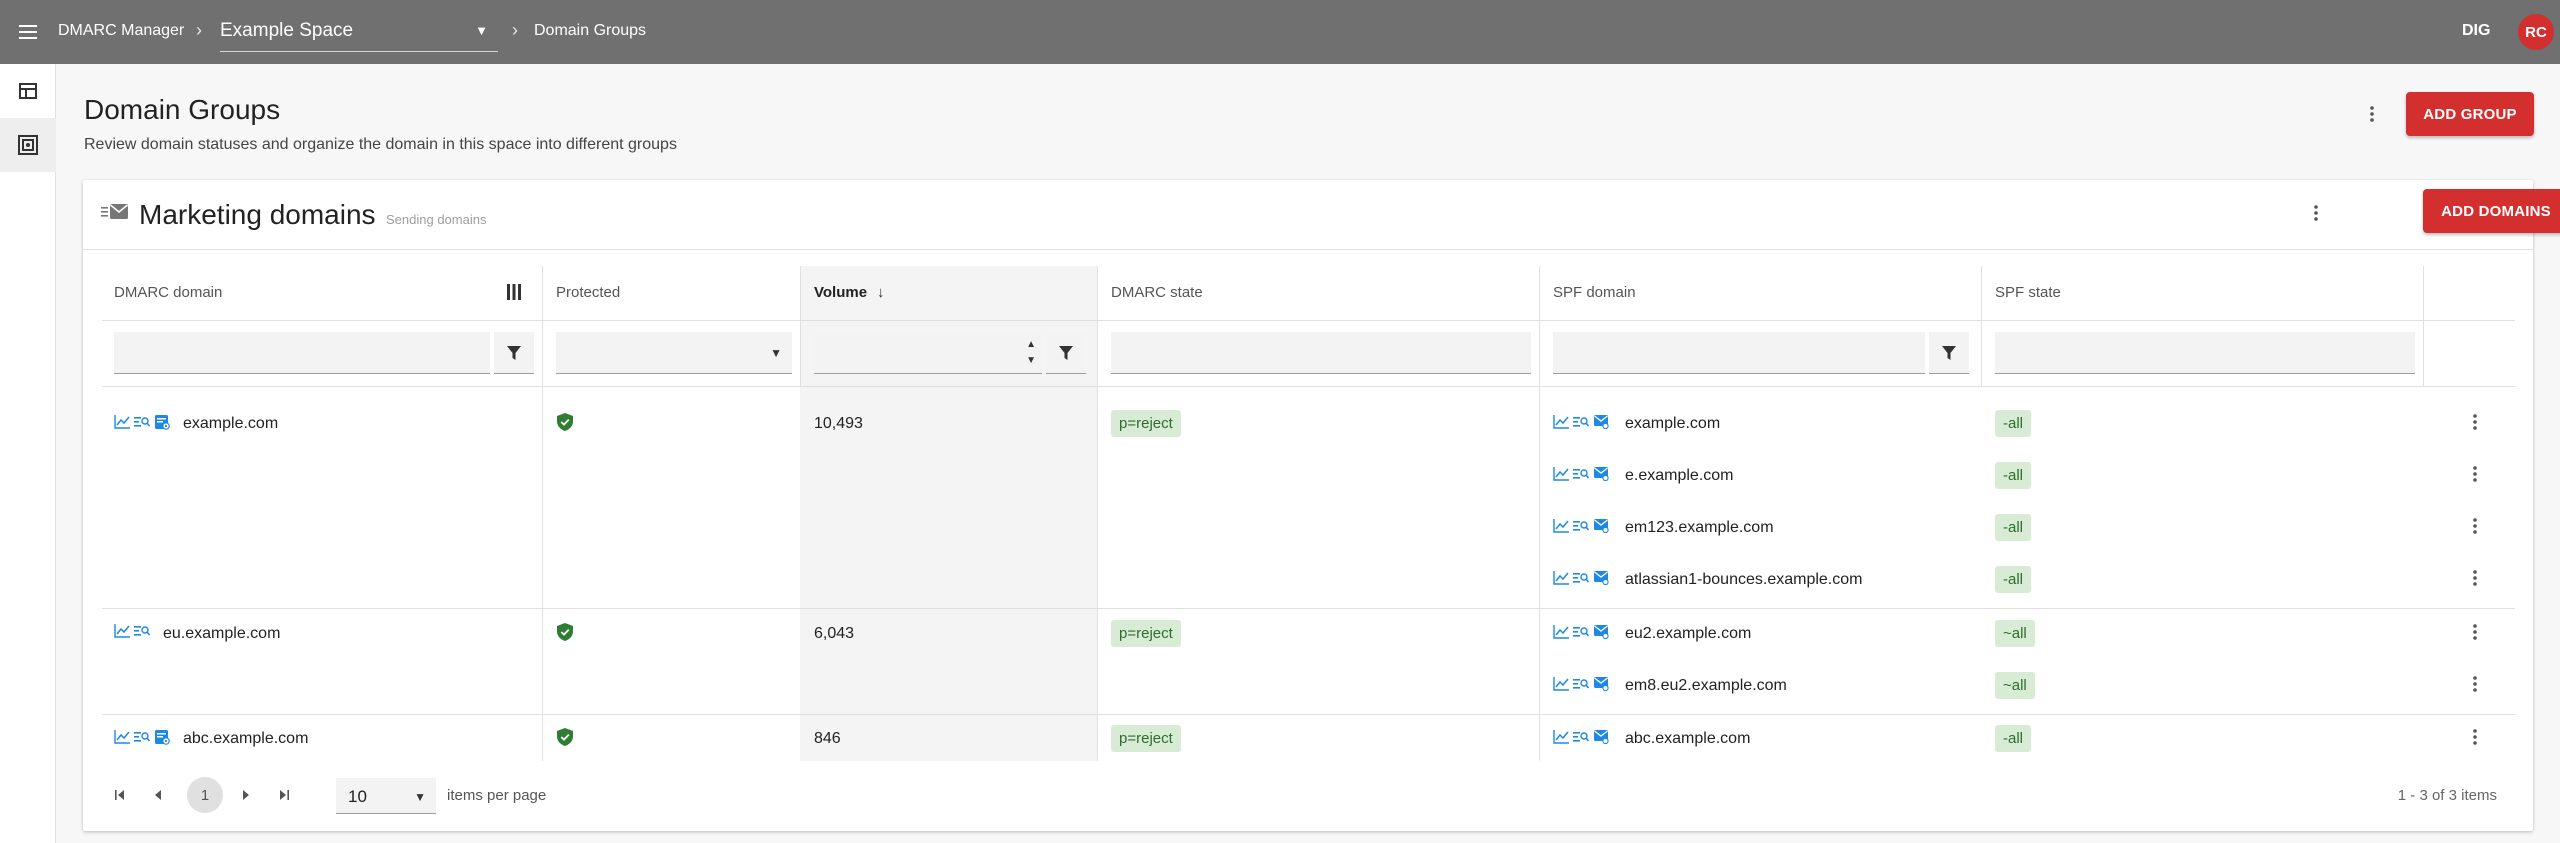 This screenshot has width=2560, height=843. I want to click on filter-volume-button, so click(1066, 353).